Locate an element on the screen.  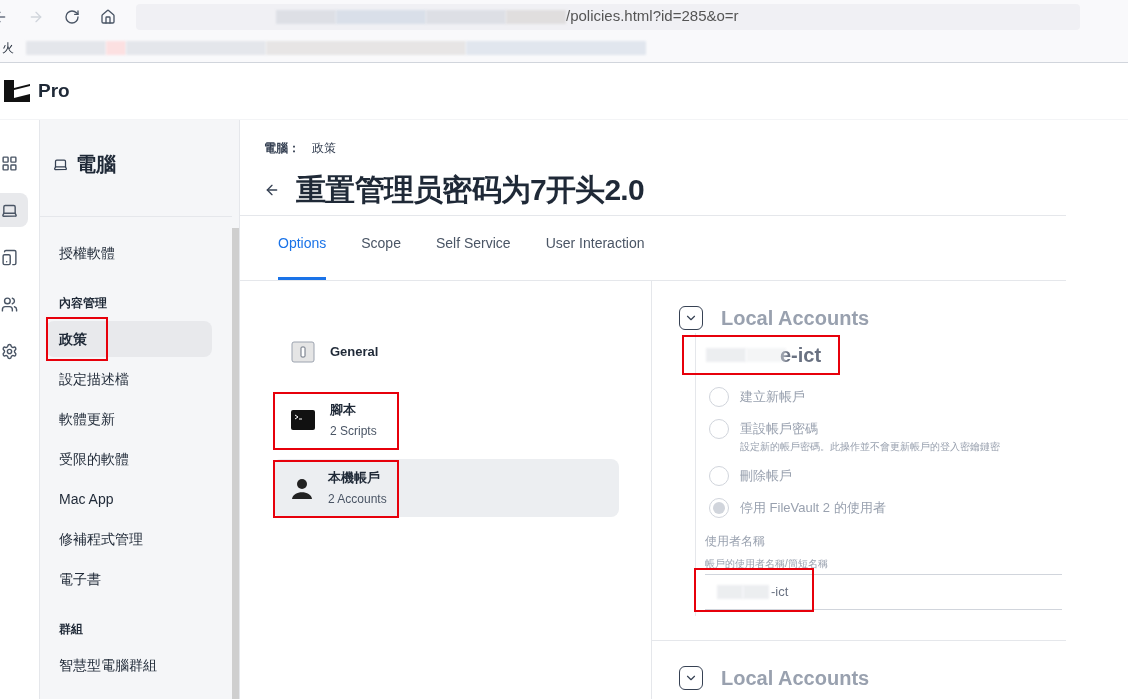
payload-count: 2 Accounts is located at coordinates (357, 500).